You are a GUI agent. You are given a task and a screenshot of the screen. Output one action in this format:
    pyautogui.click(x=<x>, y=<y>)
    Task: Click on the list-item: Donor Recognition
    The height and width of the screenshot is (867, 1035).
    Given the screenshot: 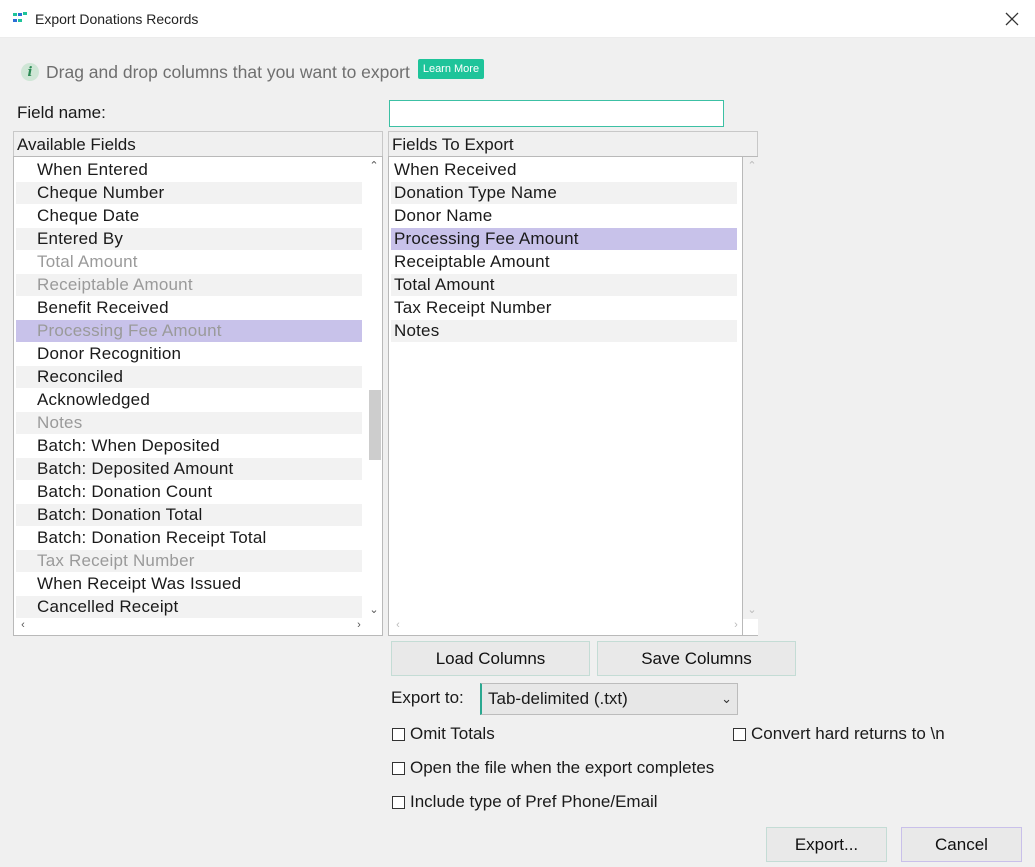 What is the action you would take?
    pyautogui.click(x=189, y=354)
    